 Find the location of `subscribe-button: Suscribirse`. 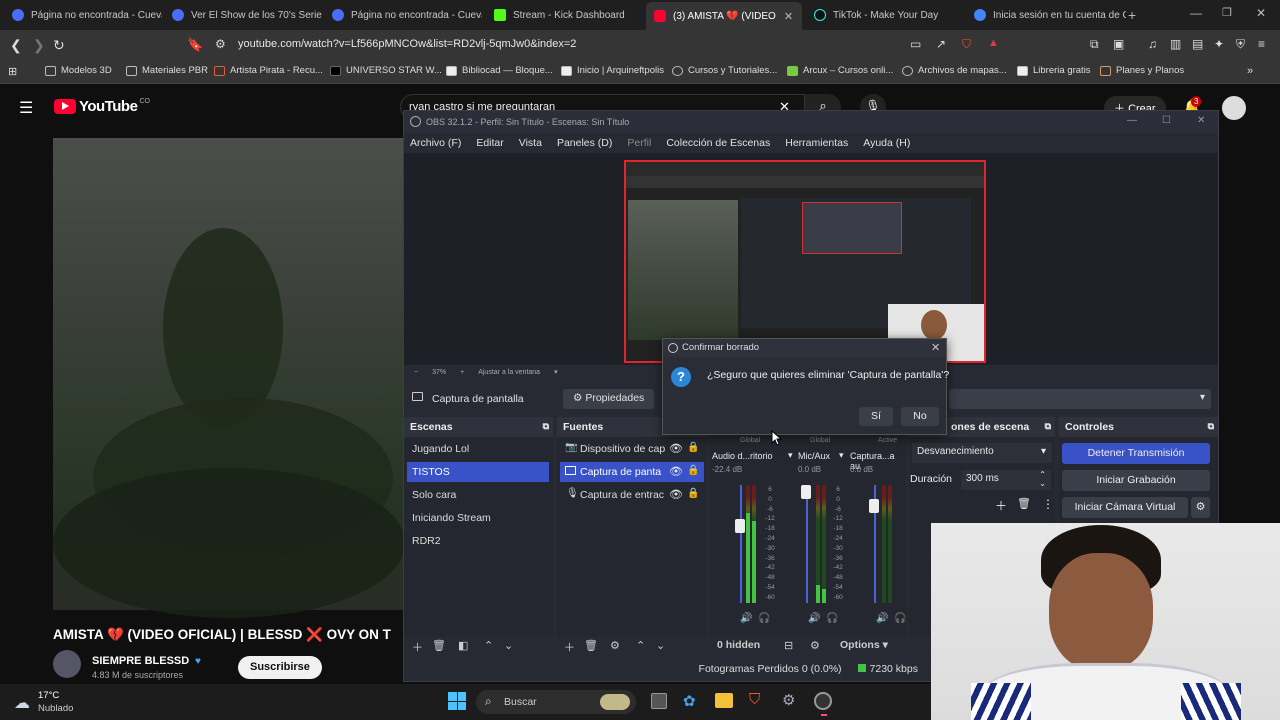

subscribe-button: Suscribirse is located at coordinates (280, 667).